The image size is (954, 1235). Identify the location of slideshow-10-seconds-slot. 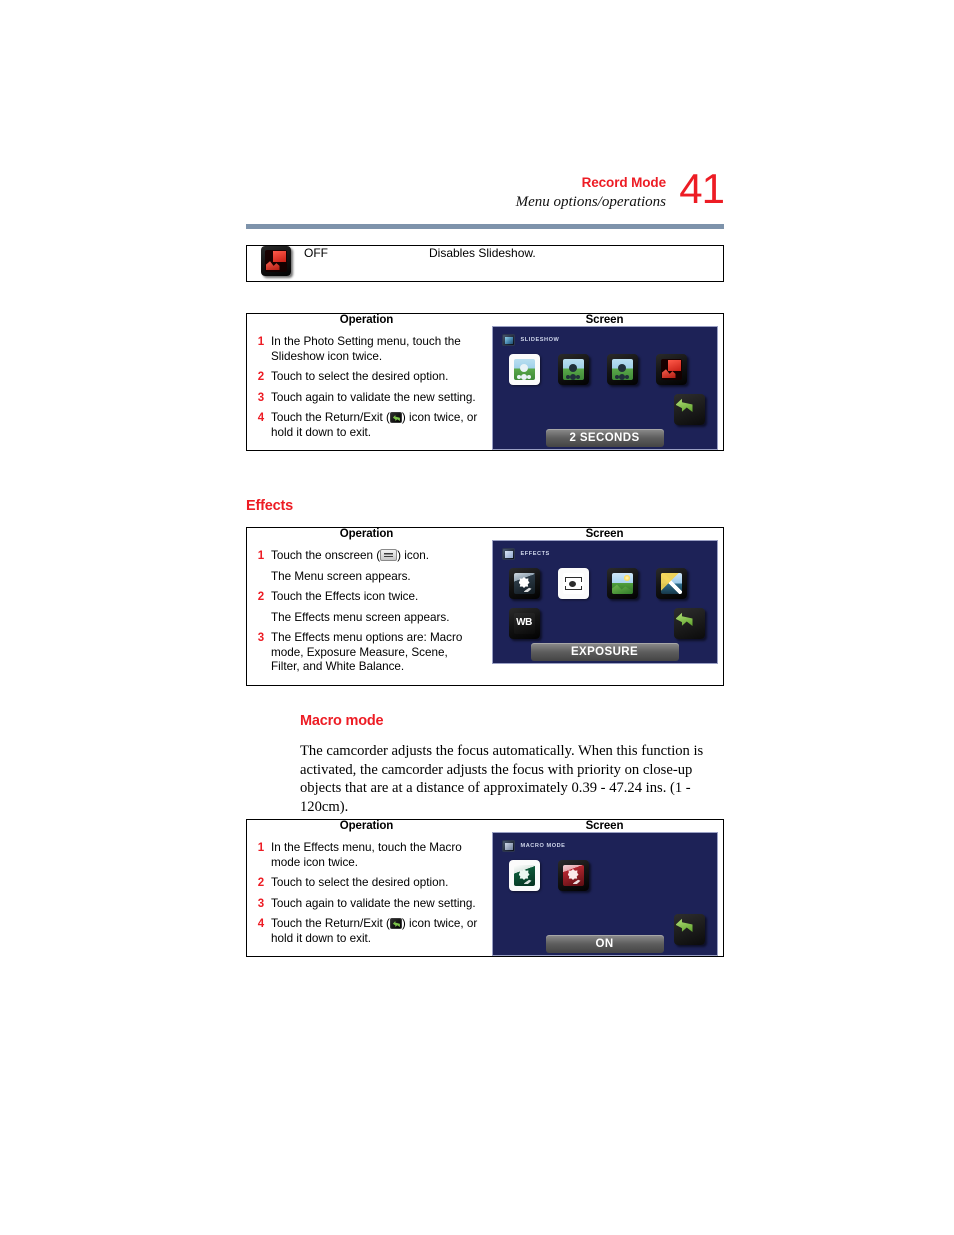
(623, 370).